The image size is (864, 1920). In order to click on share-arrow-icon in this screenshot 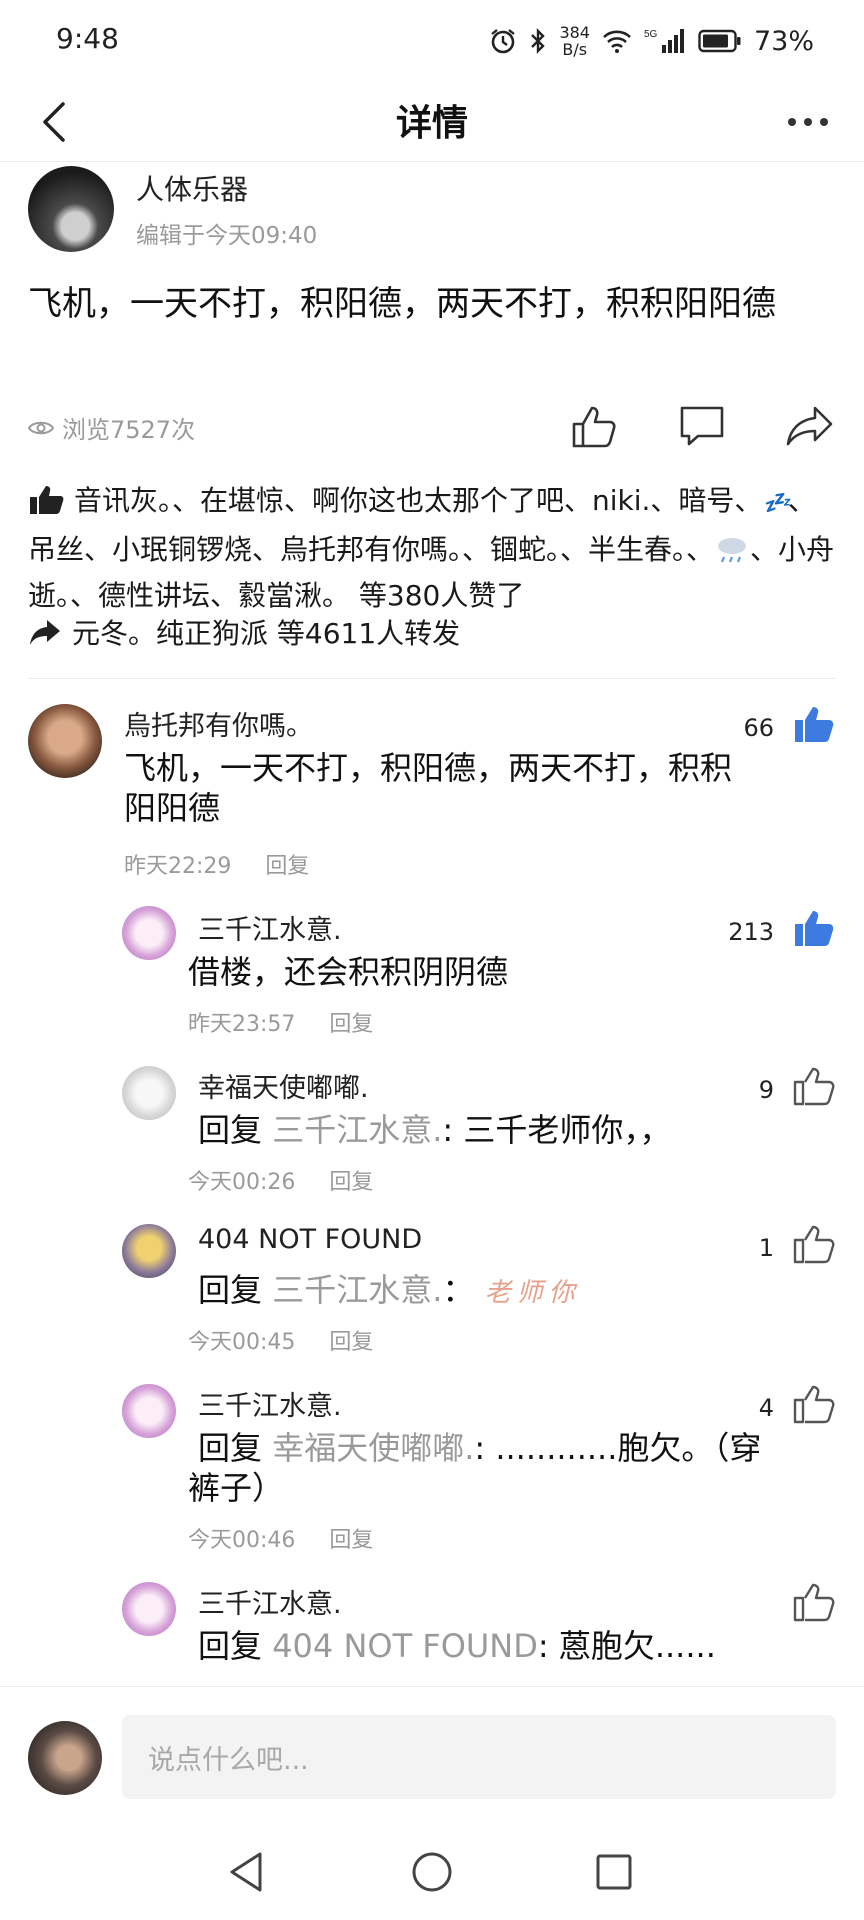, I will do `click(809, 426)`.